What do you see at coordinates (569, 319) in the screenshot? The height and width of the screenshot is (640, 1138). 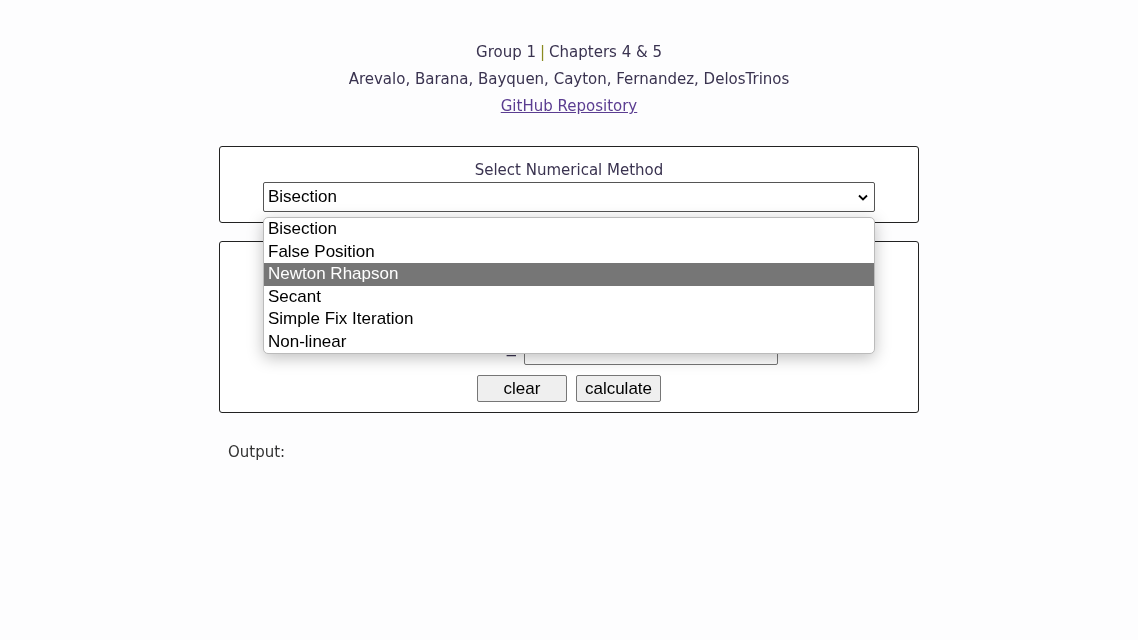 I see `dropdown-option: Simple Fix Iteration` at bounding box center [569, 319].